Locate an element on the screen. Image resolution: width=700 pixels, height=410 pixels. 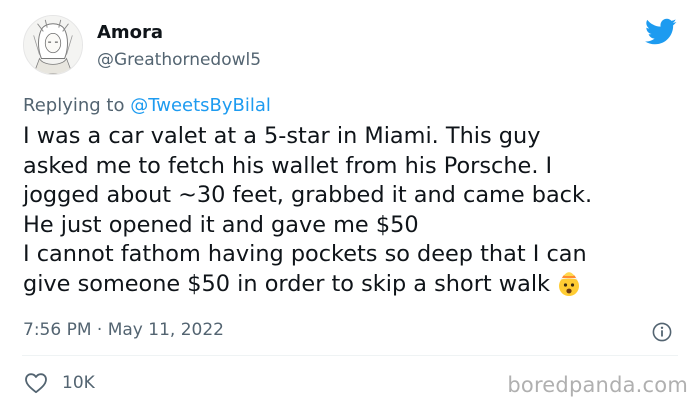
like-count: 10K is located at coordinates (78, 383).